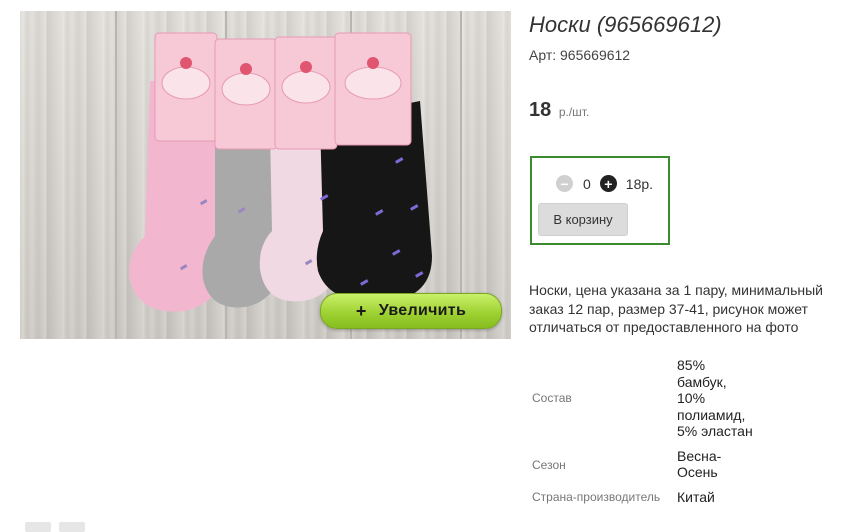 The height and width of the screenshot is (532, 854). I want to click on spec-value-line: бамбук,, so click(702, 381).